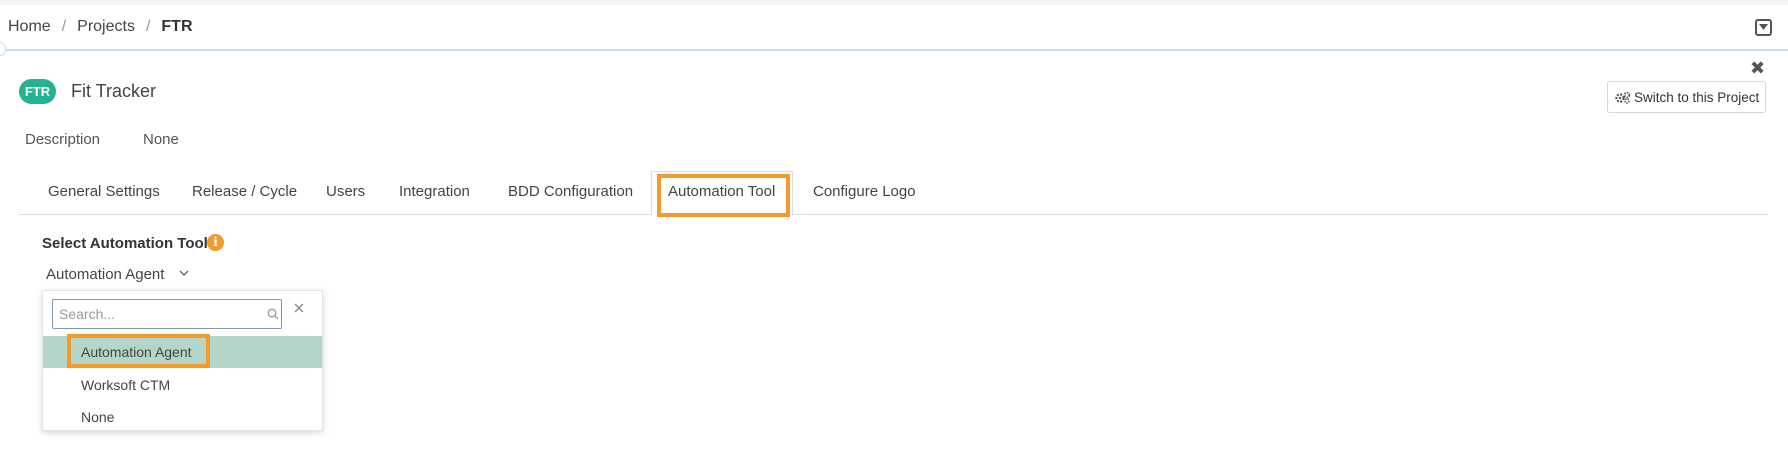 The image size is (1788, 450). I want to click on automation-tool-label: Select Automation Tool, so click(125, 243).